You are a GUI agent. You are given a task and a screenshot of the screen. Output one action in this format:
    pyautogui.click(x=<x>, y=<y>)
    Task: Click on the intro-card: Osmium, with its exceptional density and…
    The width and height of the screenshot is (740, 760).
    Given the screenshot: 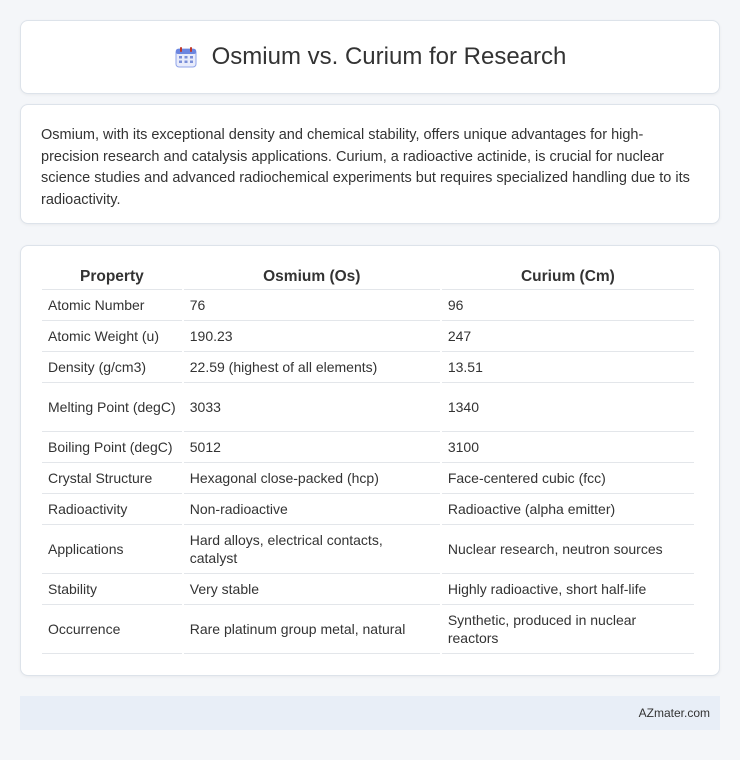 What is the action you would take?
    pyautogui.click(x=370, y=164)
    